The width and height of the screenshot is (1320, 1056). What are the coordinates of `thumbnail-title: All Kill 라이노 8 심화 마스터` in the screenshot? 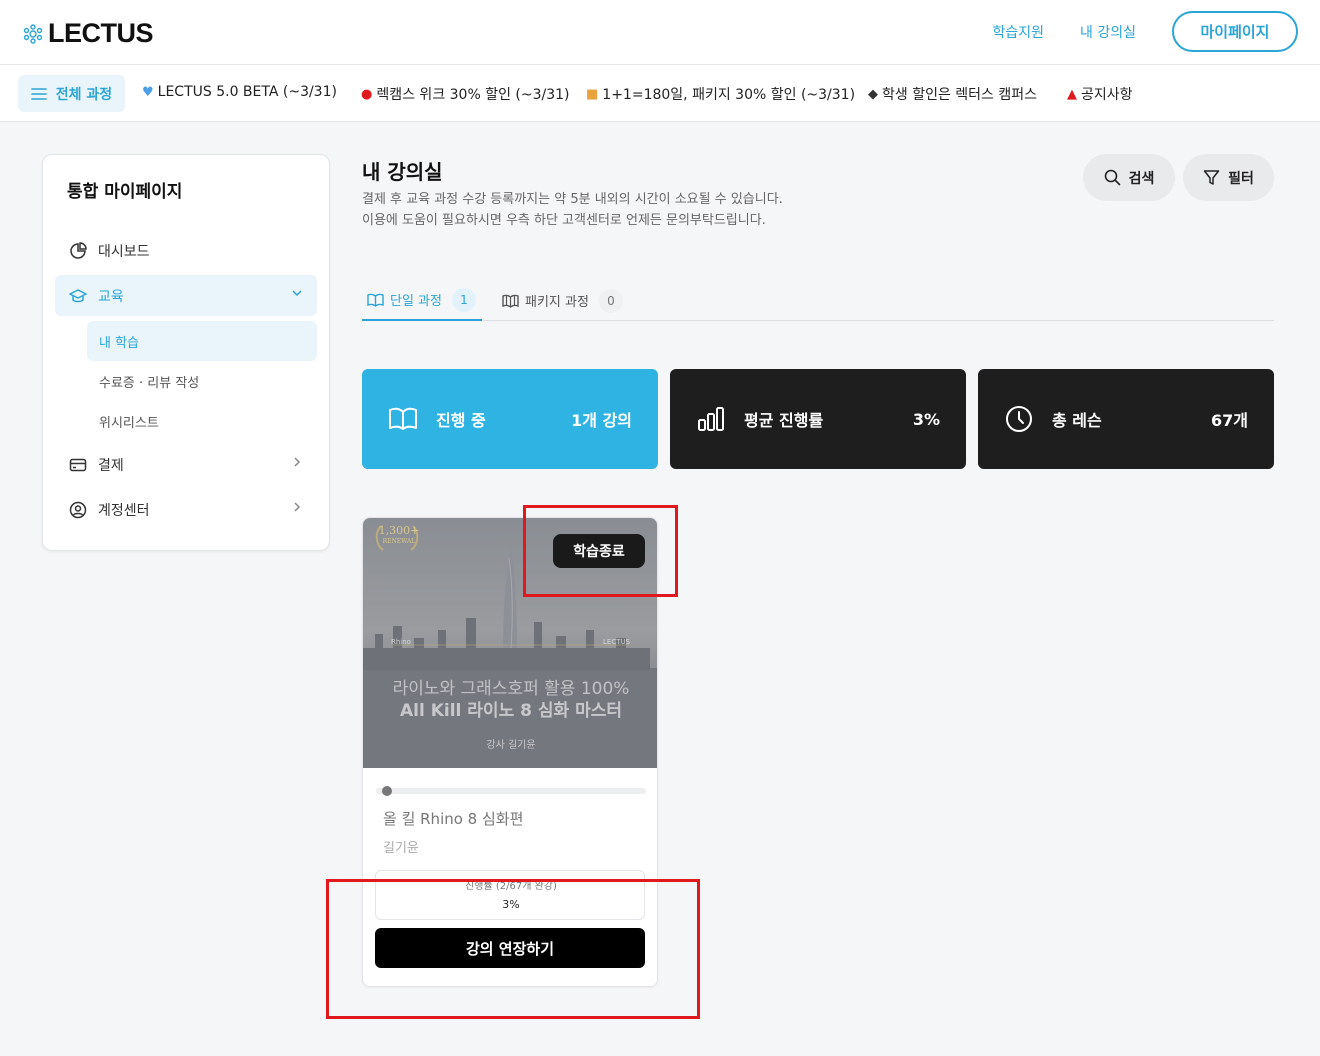 It's located at (510, 711).